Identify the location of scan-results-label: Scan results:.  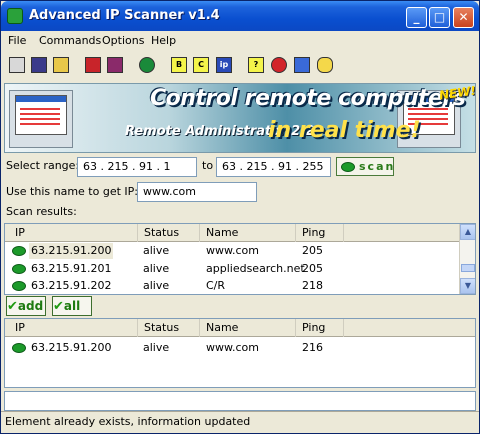
(41, 211).